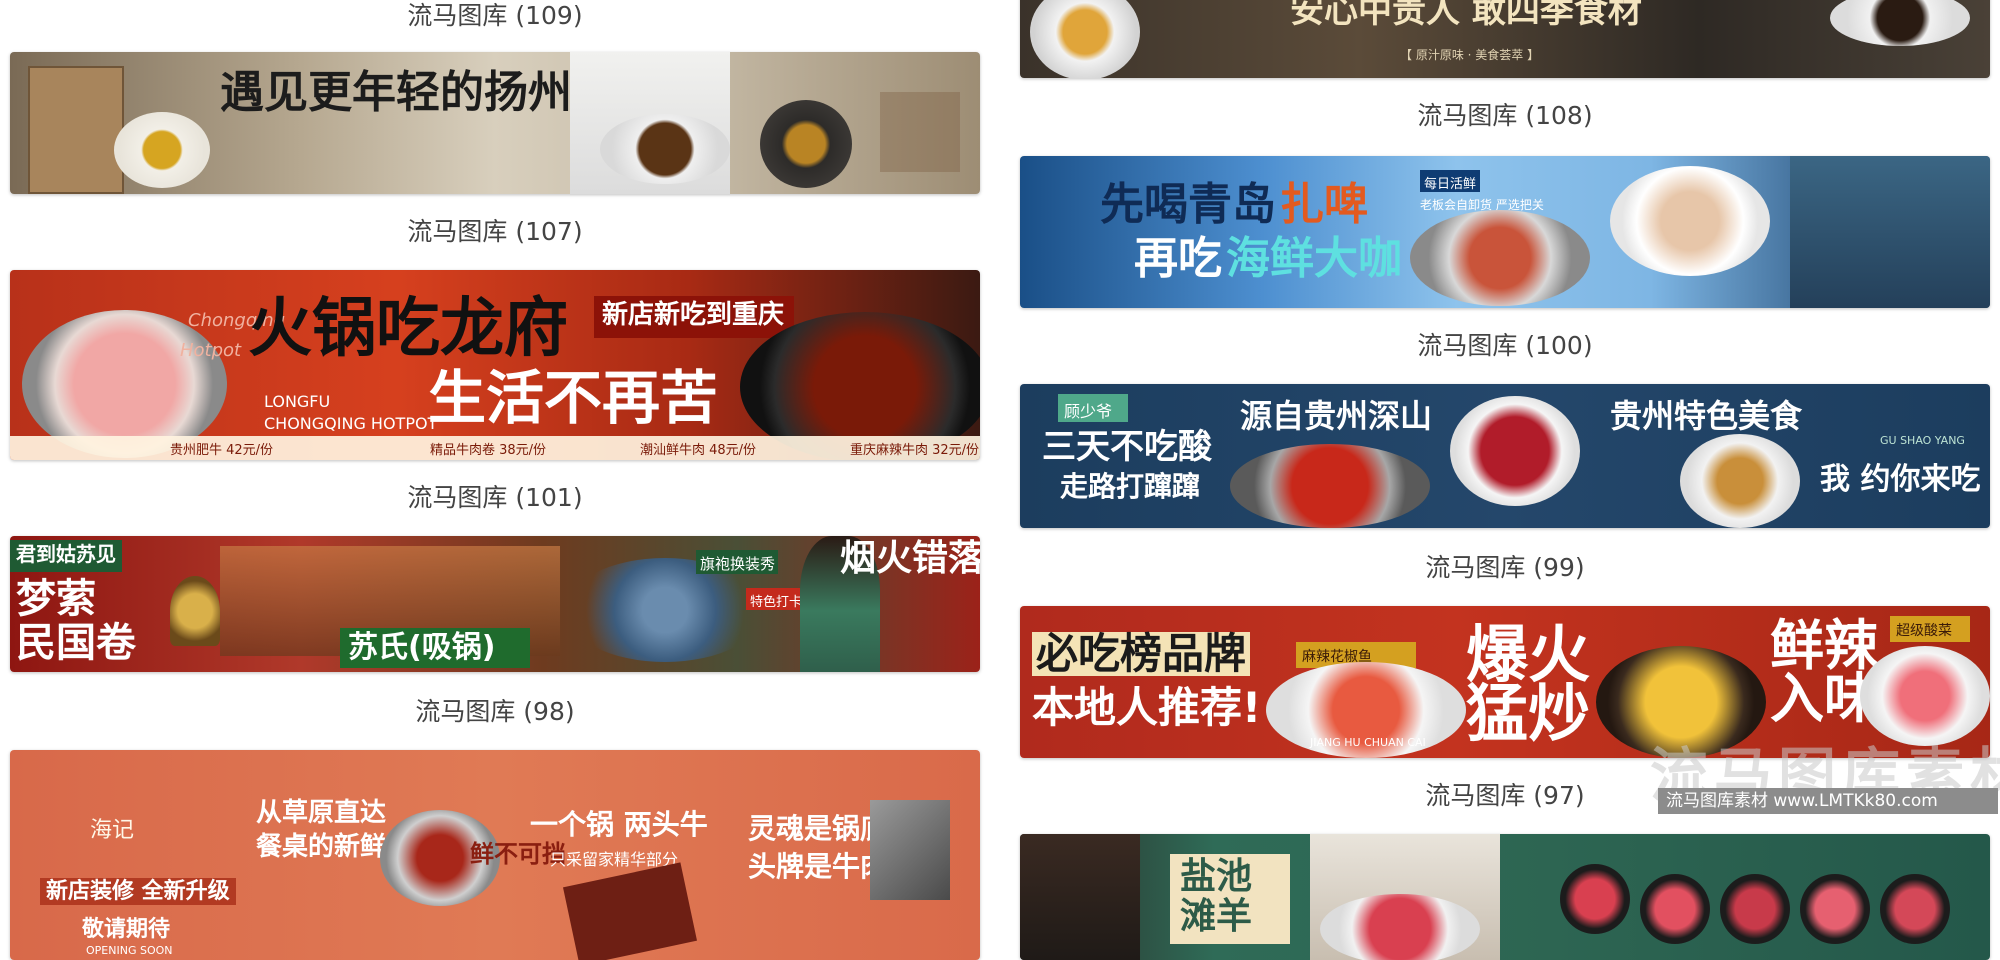 This screenshot has height=960, width=2000. I want to click on banner-image-100: 先喝青岛 扎啤 再吃 海鲜大咖 每日活鲜 老板会自卸货 严选把关, so click(1505, 232).